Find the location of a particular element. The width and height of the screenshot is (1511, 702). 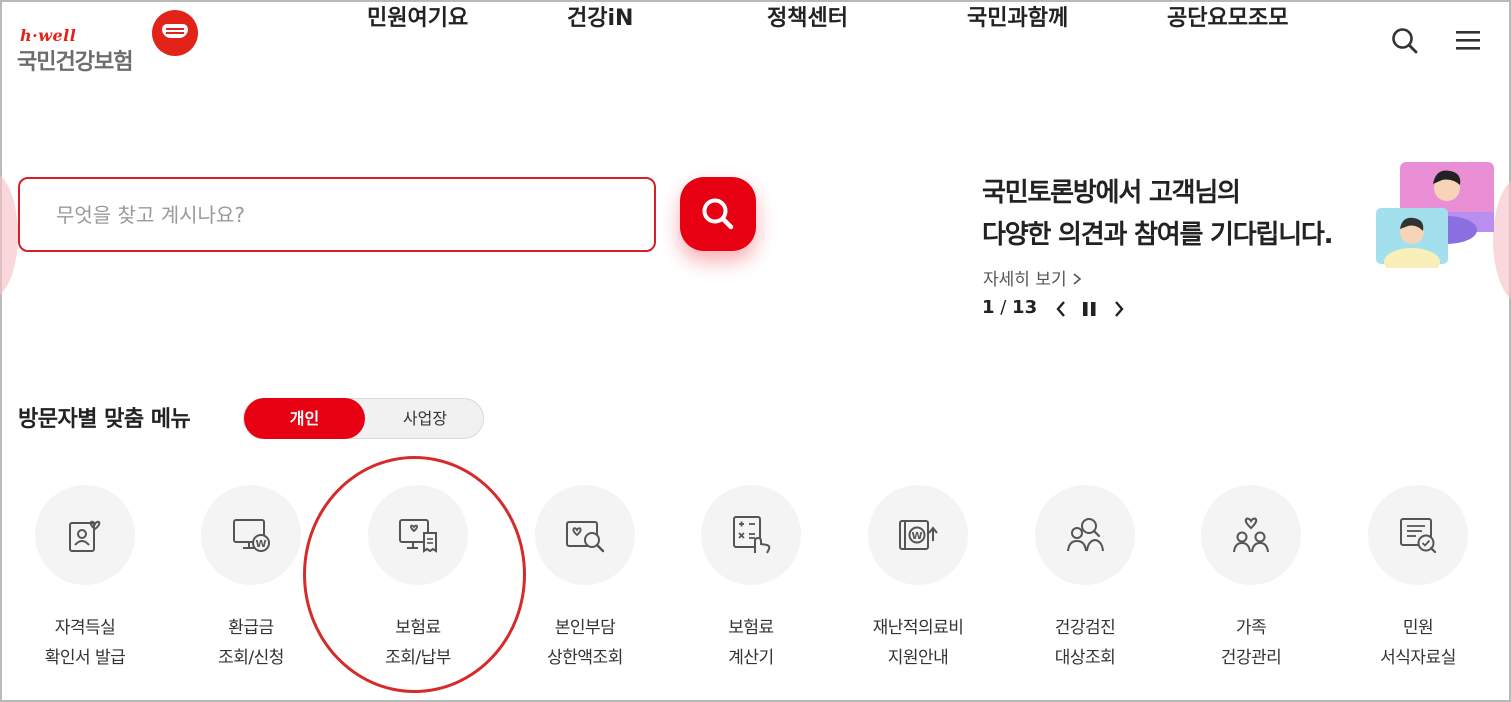

menu-item-premium-calculator: 보험료 계산기 is located at coordinates (751, 585).